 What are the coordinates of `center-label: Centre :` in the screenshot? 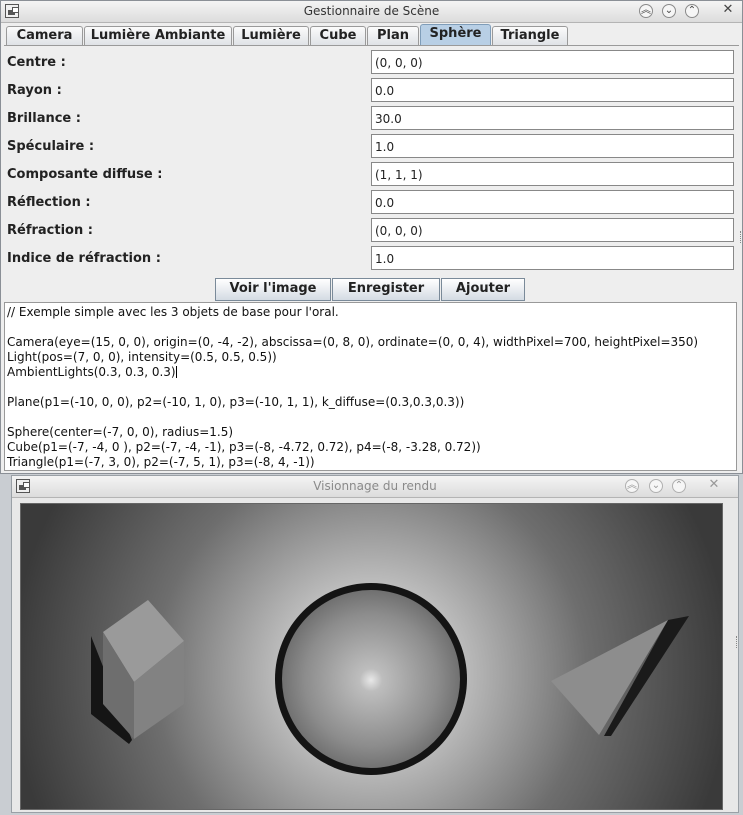 It's located at (36, 62).